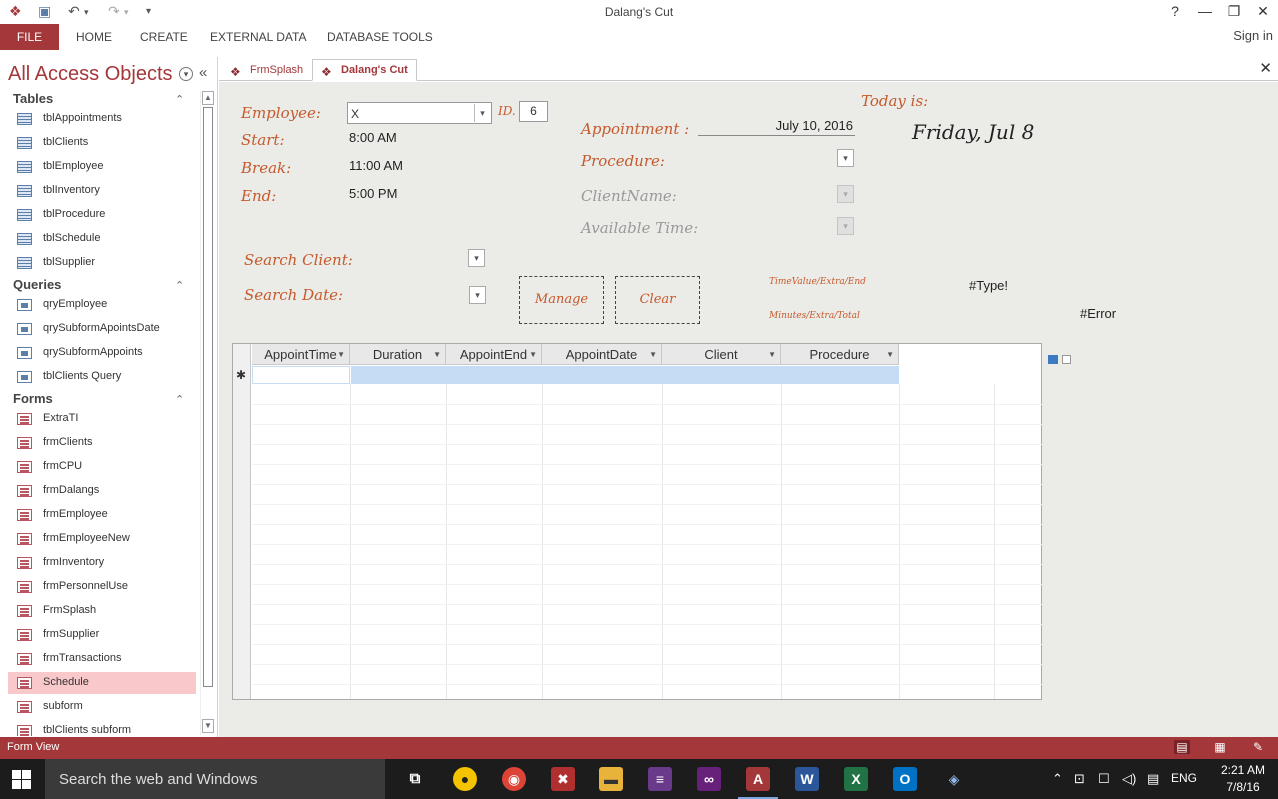 Image resolution: width=1278 pixels, height=799 pixels. Describe the element at coordinates (1184, 778) in the screenshot. I see `language-indicator: ENG` at that location.